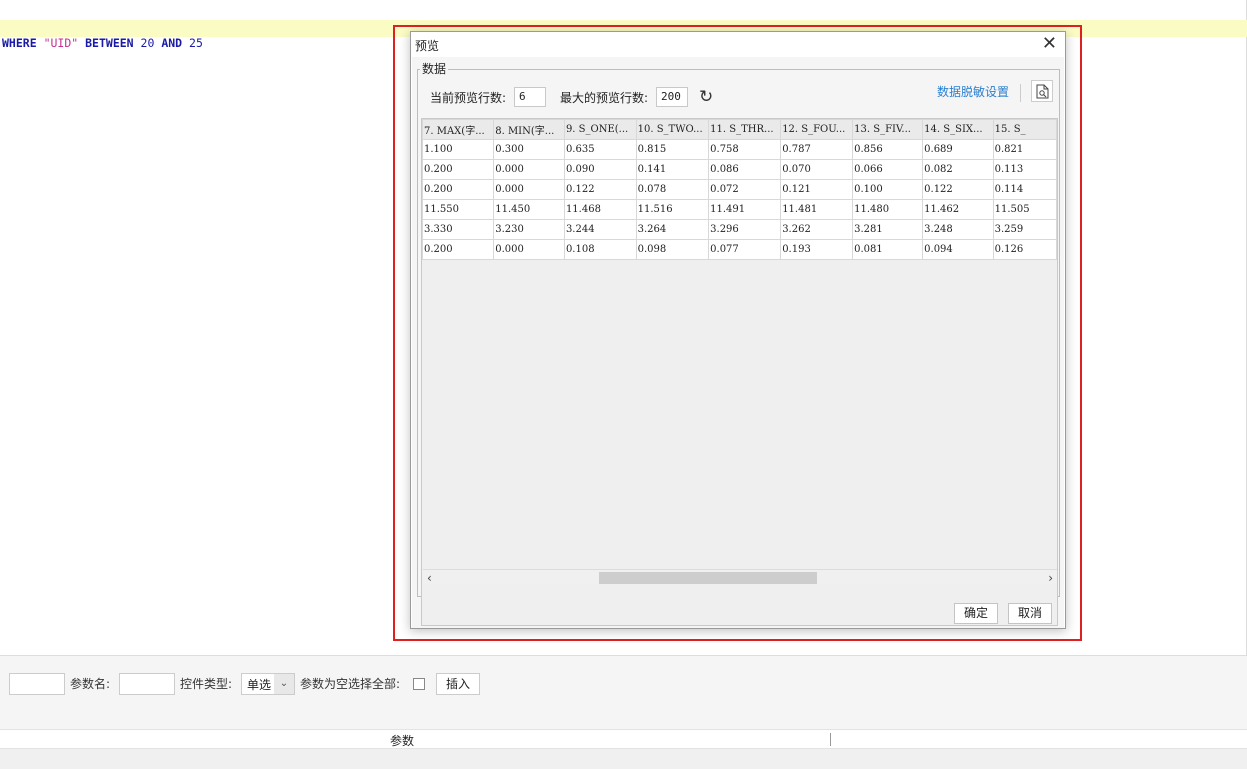 The image size is (1247, 769). Describe the element at coordinates (1024, 249) in the screenshot. I see `table-cell: 0.126` at that location.